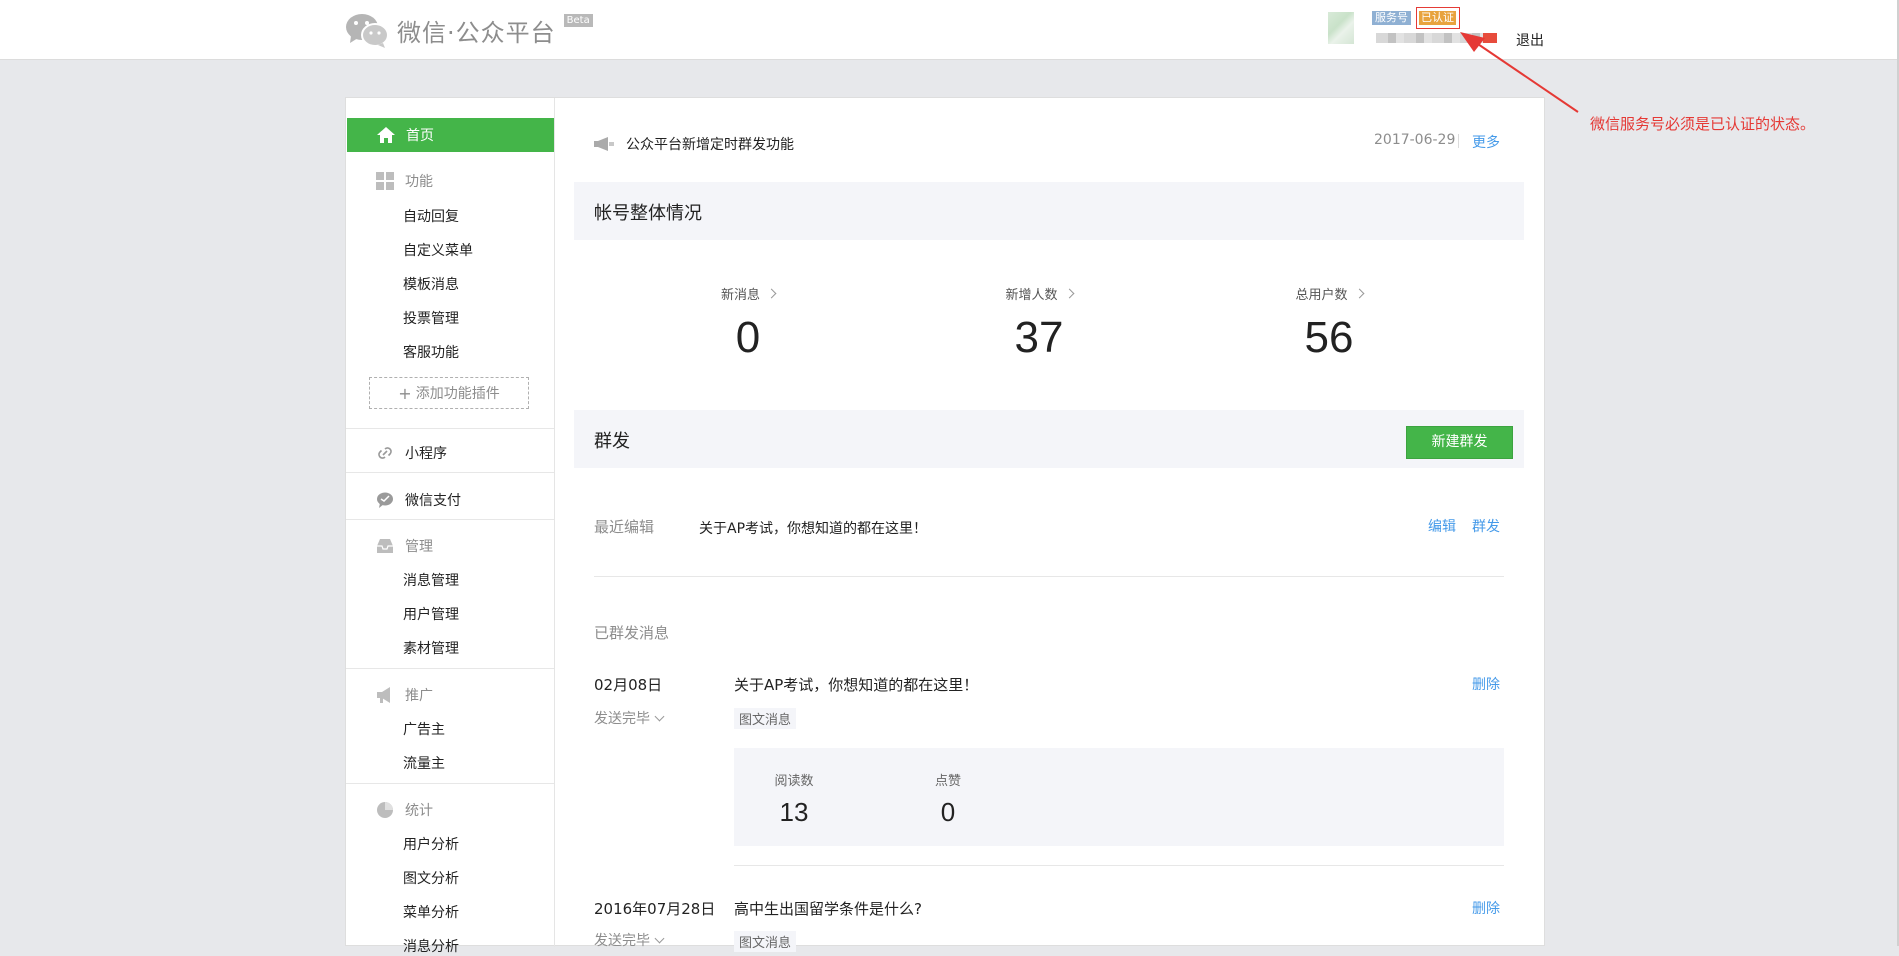 This screenshot has width=1899, height=956. Describe the element at coordinates (748, 337) in the screenshot. I see `stat-value: 0` at that location.